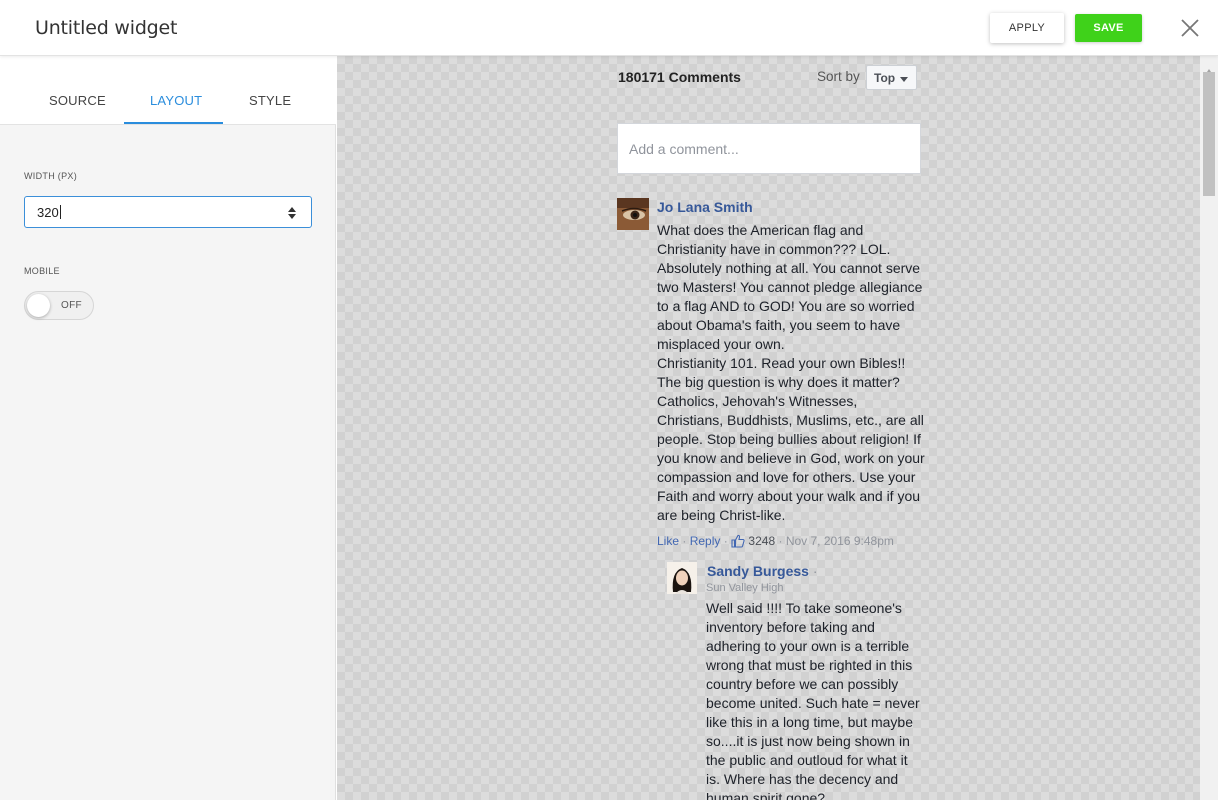 The width and height of the screenshot is (1218, 800). I want to click on width-label: WIDTH (PX), so click(50, 176).